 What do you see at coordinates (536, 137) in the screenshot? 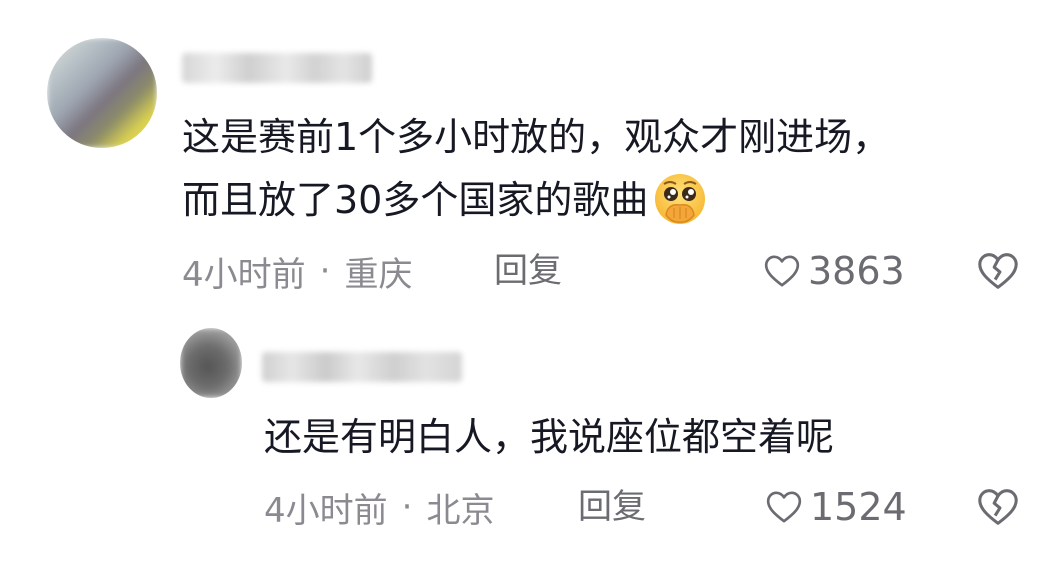
I see `comment-text-line-1: 这是赛前1个多小时放的，观众才刚进场，` at bounding box center [536, 137].